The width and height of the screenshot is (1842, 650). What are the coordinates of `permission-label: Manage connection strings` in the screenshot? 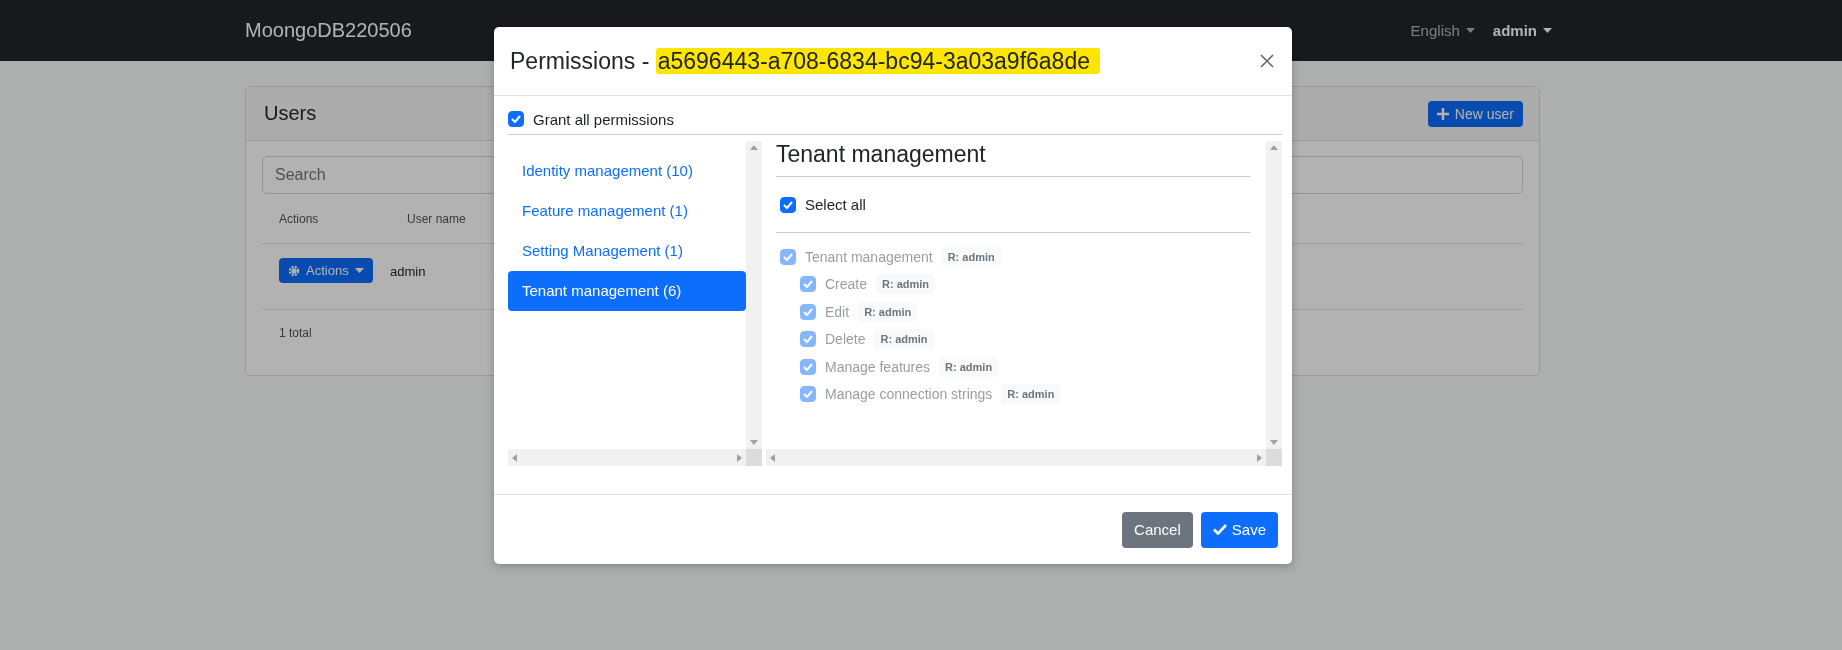 It's located at (909, 394).